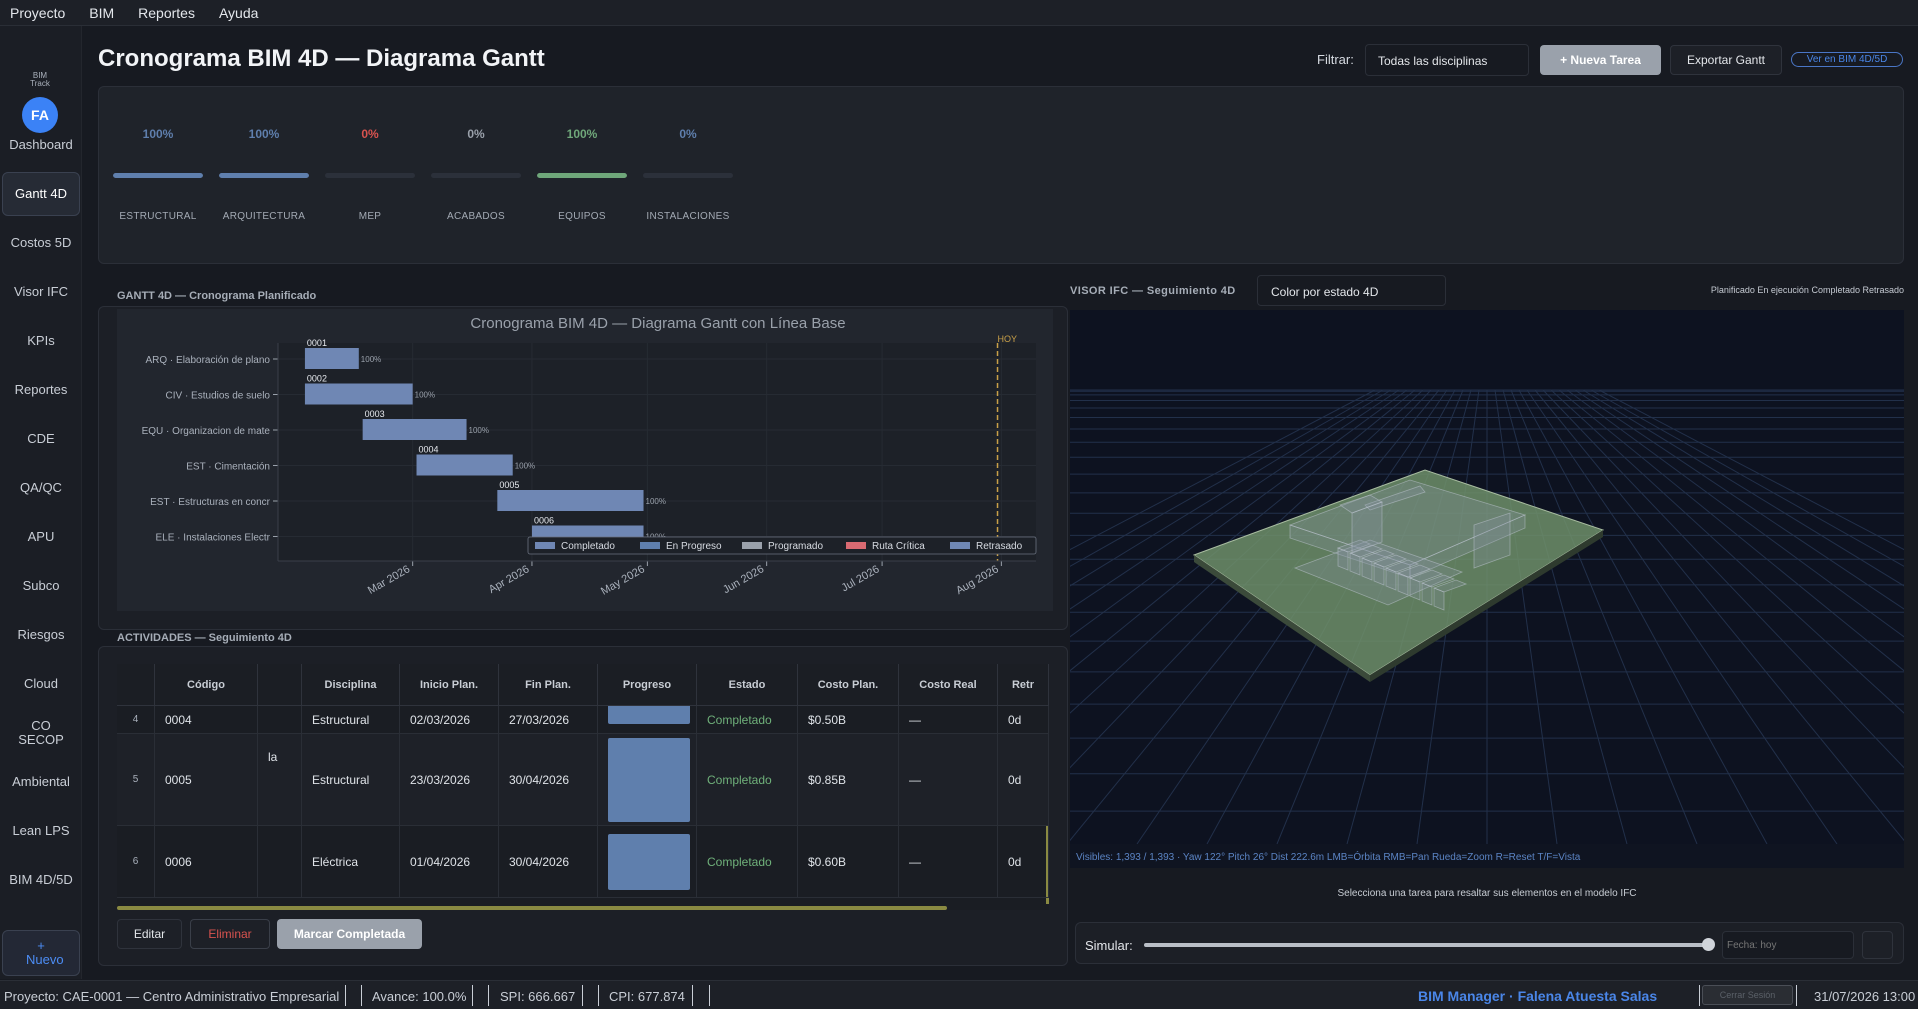  I want to click on activities-section-title: ACTIVIDADES — Seguimiento 4D, so click(204, 638).